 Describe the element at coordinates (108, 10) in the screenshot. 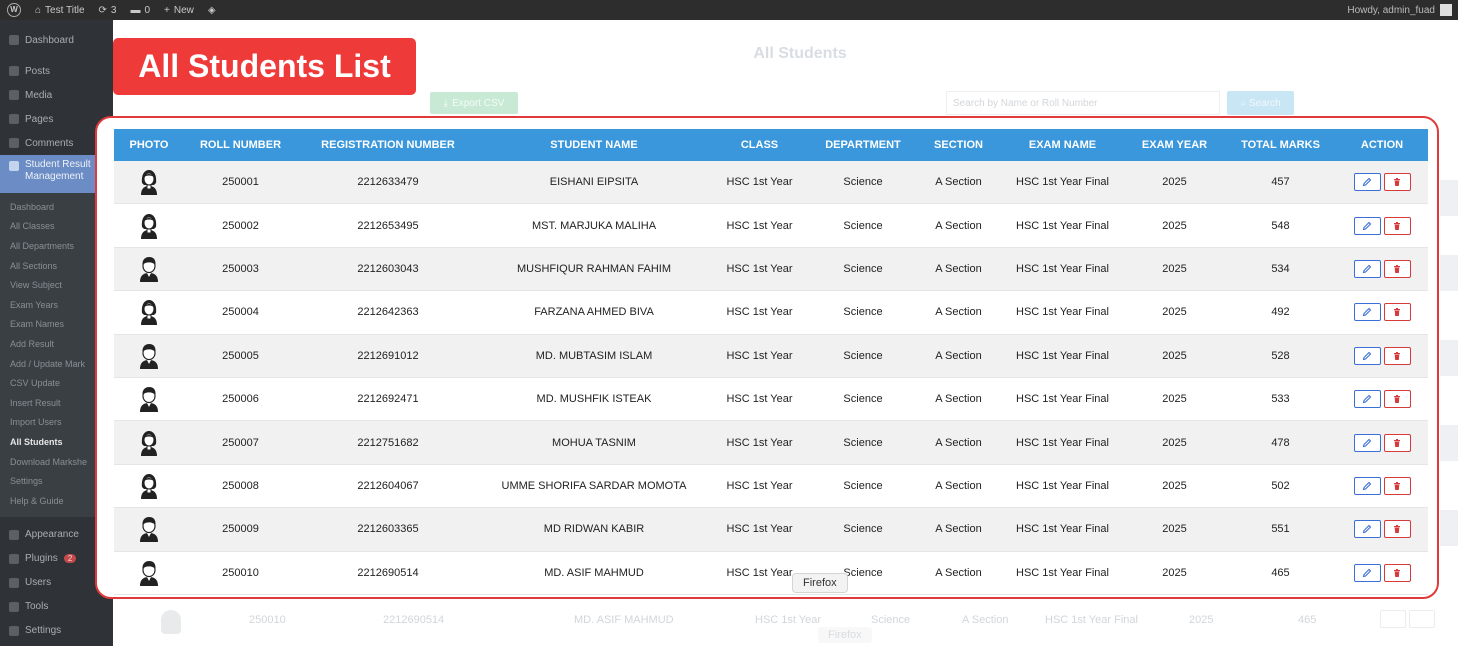

I see `updates-link: ⟳ 3` at that location.